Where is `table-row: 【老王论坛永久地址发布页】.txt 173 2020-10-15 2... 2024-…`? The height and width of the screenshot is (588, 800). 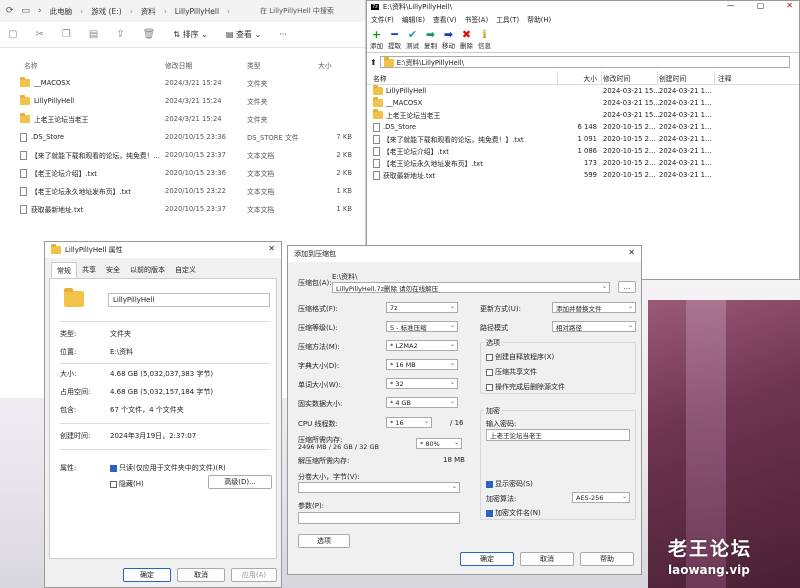 table-row: 【老王论坛永久地址发布页】.txt 173 2020-10-15 2... 2024-… is located at coordinates (583, 163).